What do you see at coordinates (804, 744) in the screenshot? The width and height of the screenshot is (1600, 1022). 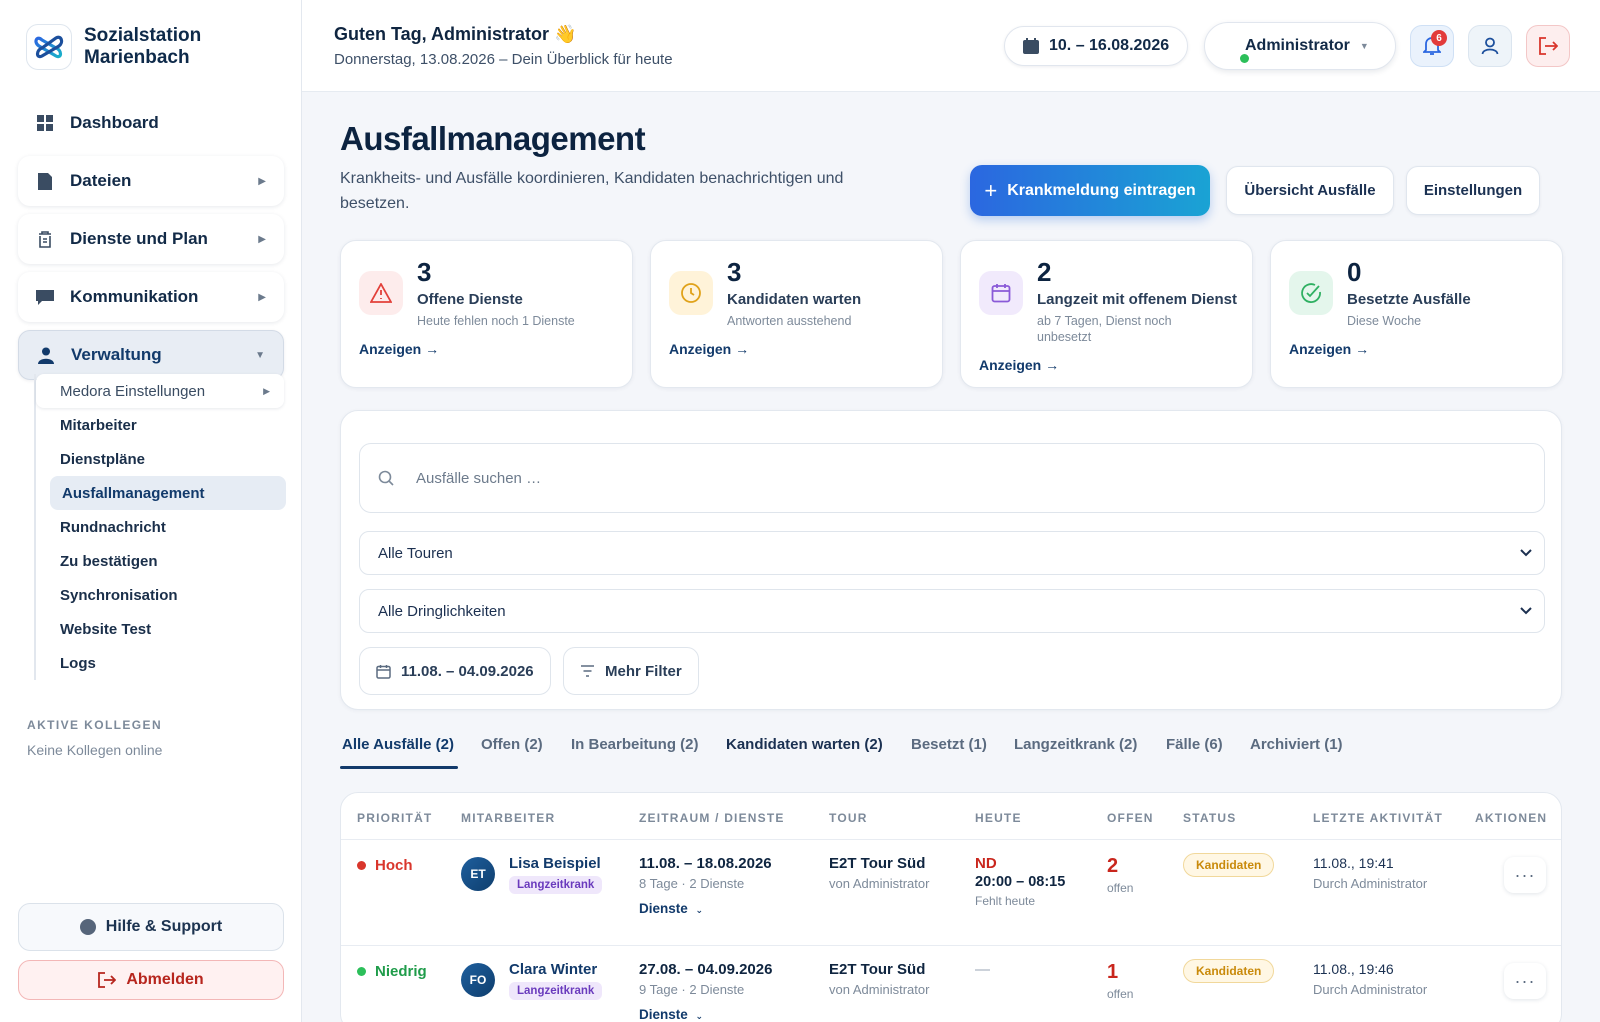 I see `tab-kandidaten-warten: Kandidaten warten (2)` at bounding box center [804, 744].